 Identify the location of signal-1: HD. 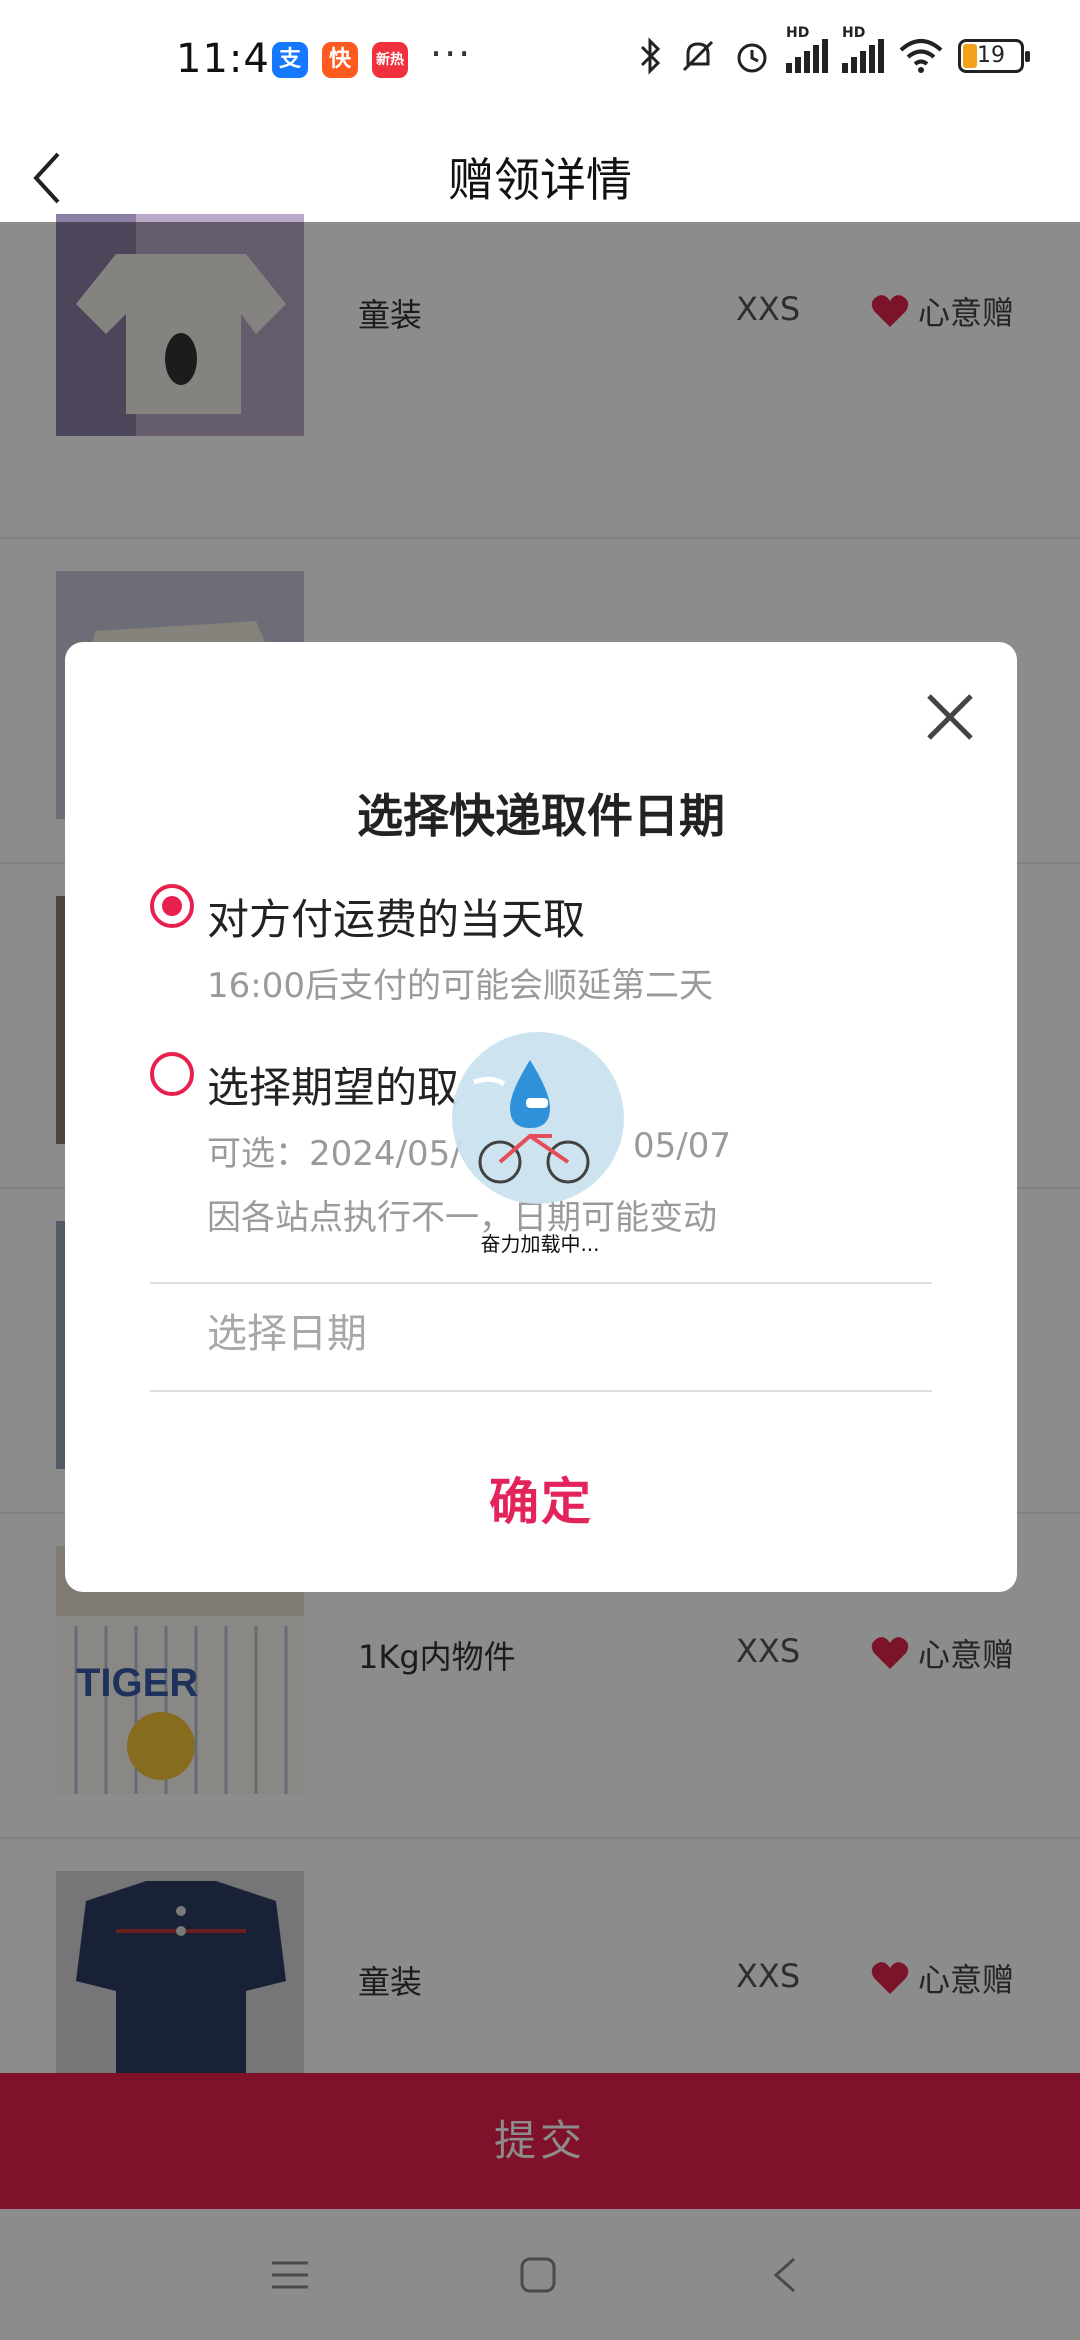
(807, 49).